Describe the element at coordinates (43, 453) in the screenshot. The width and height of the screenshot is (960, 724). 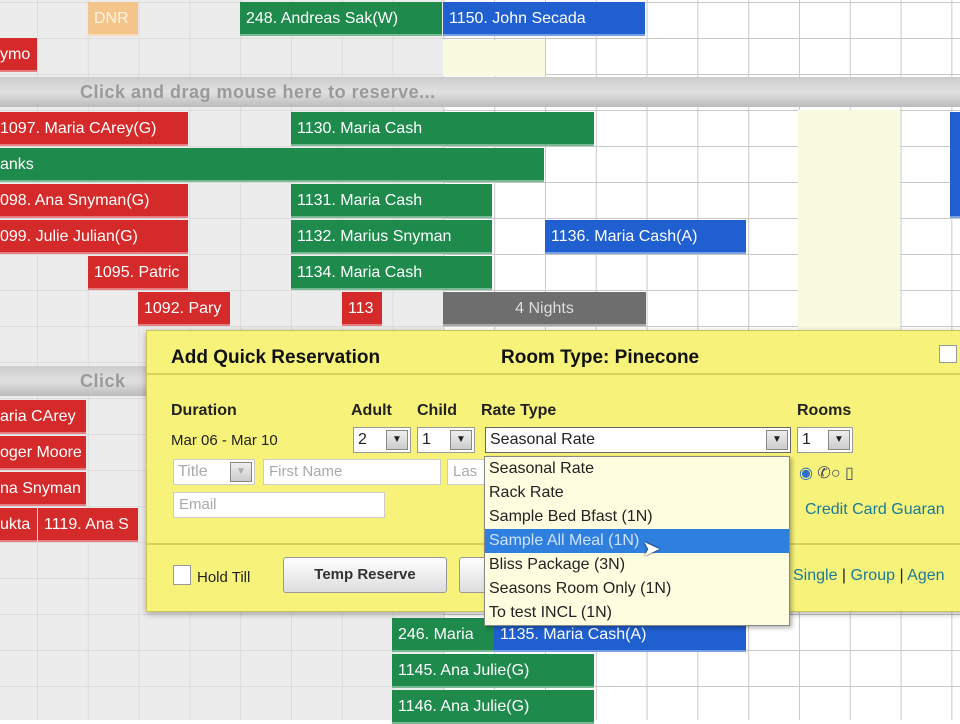
I see `booking-bar: oger Moore` at that location.